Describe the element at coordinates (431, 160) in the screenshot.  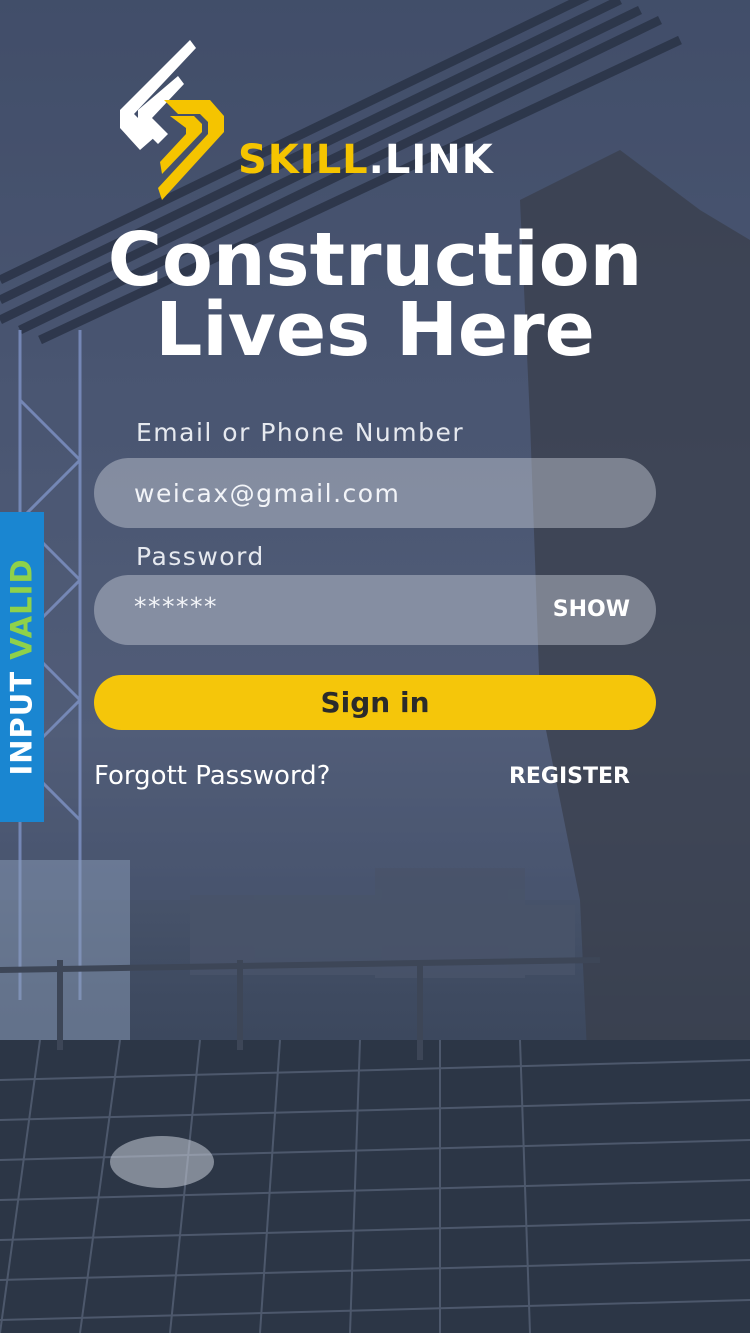
I see `brand-name-link: .LINK` at that location.